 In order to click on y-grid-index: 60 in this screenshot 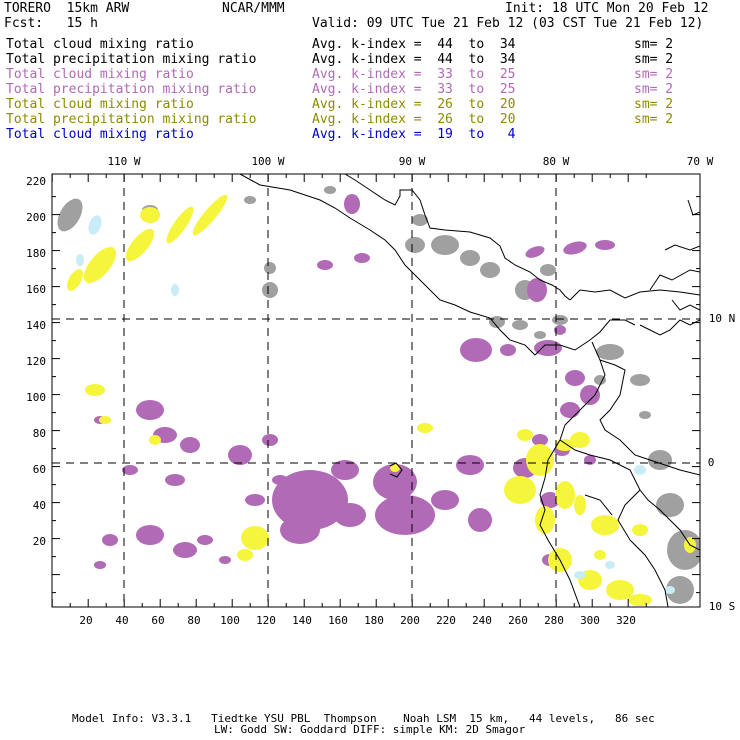, I will do `click(39, 469)`.